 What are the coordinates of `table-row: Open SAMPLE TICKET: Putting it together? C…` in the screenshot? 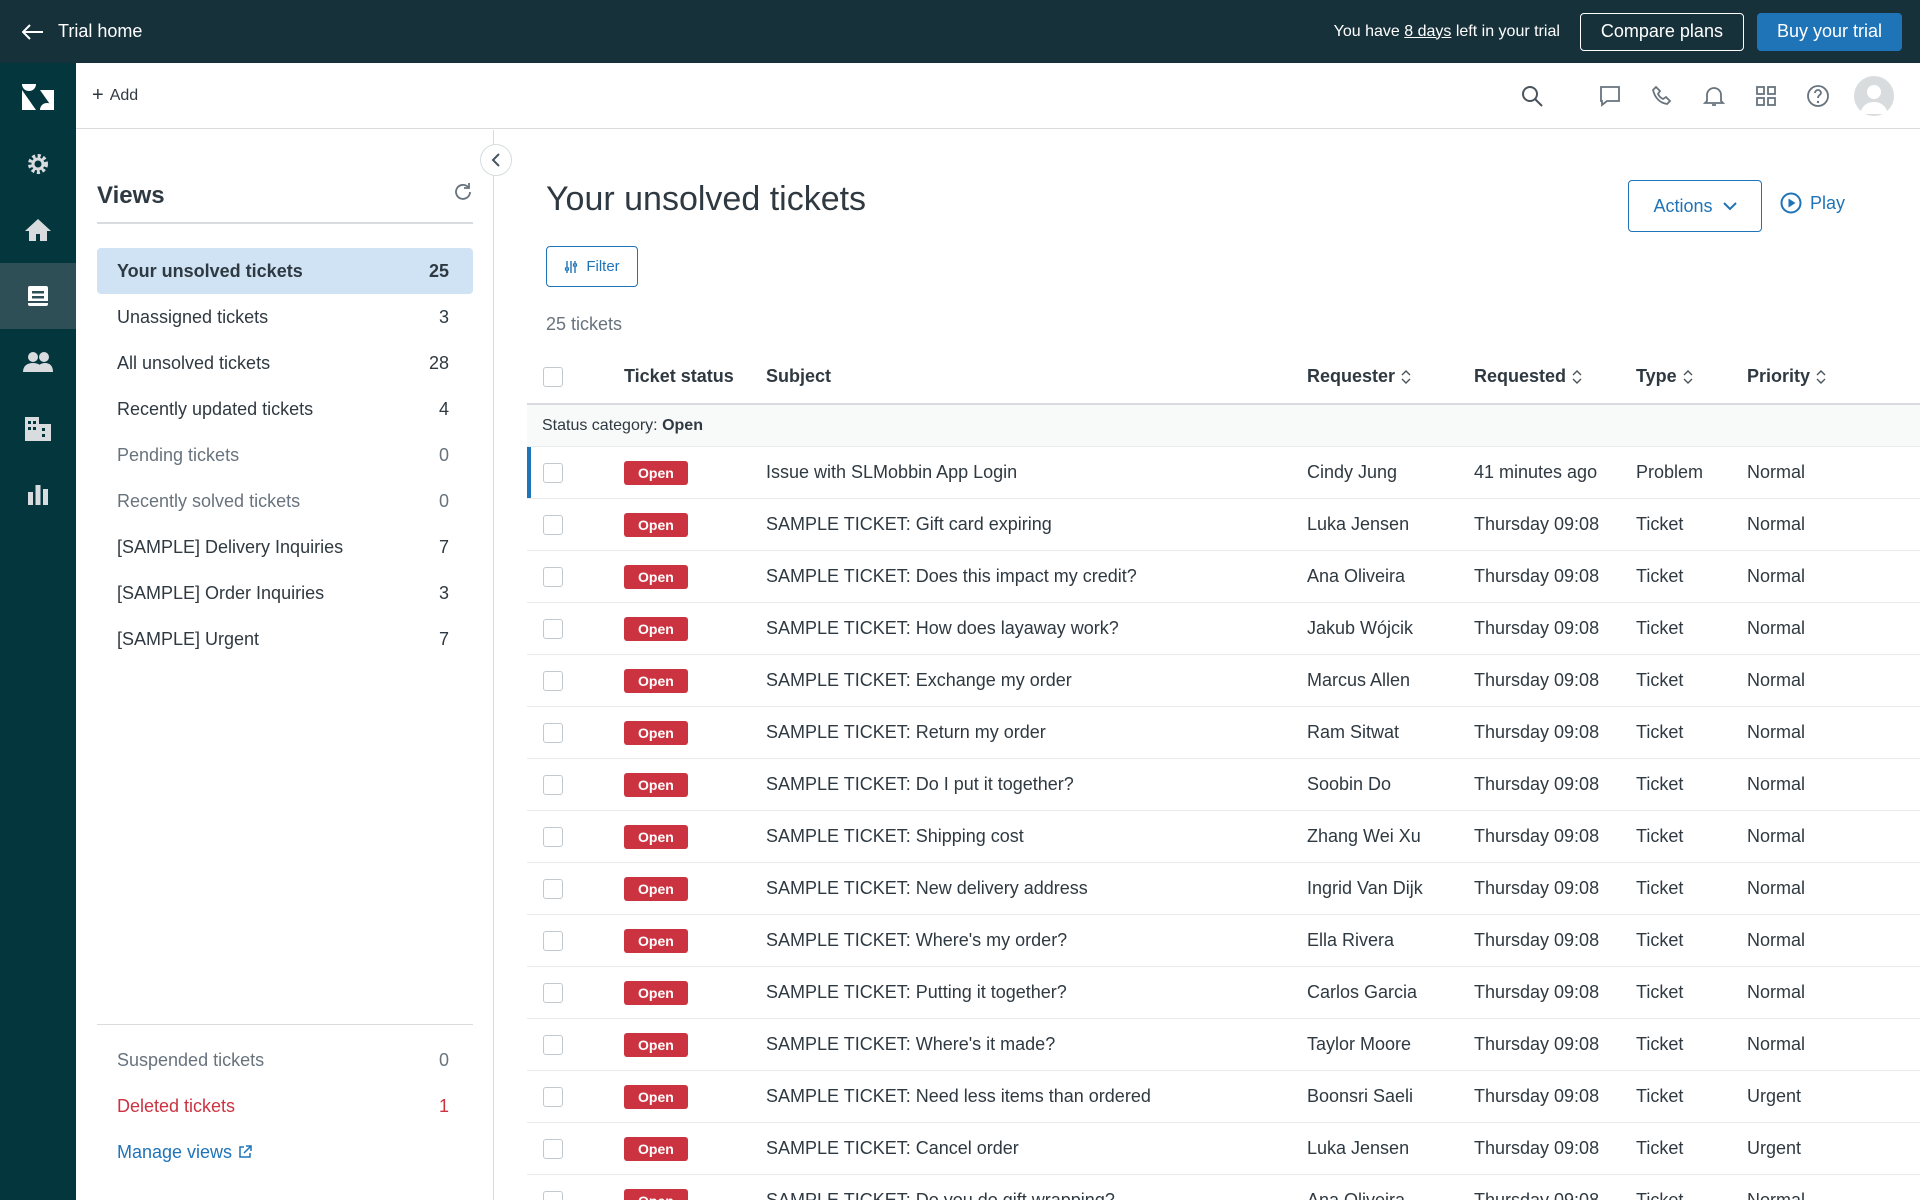 It's located at (1223, 993).